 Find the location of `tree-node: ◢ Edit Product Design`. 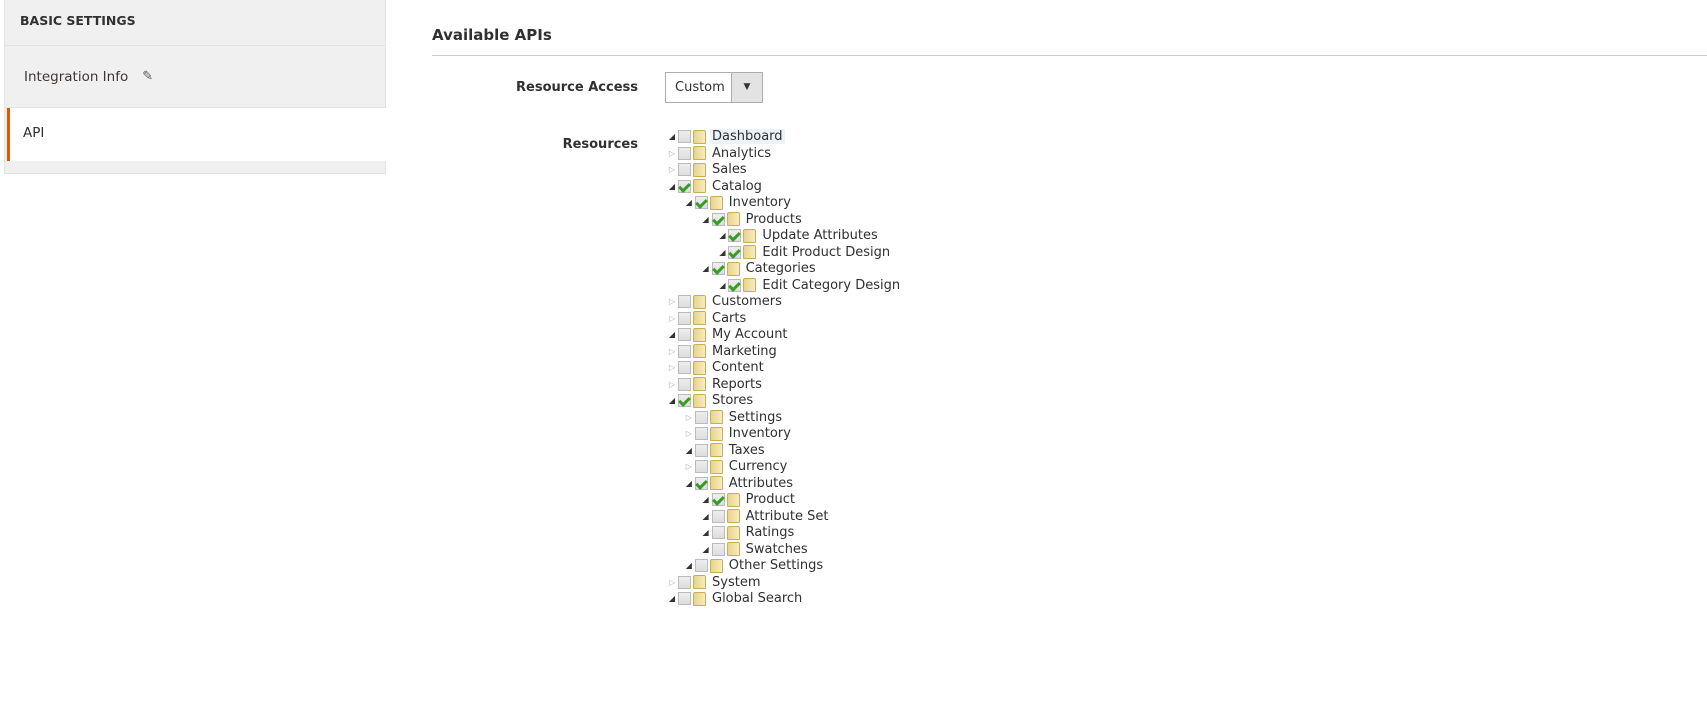

tree-node: ◢ Edit Product Design is located at coordinates (804, 252).